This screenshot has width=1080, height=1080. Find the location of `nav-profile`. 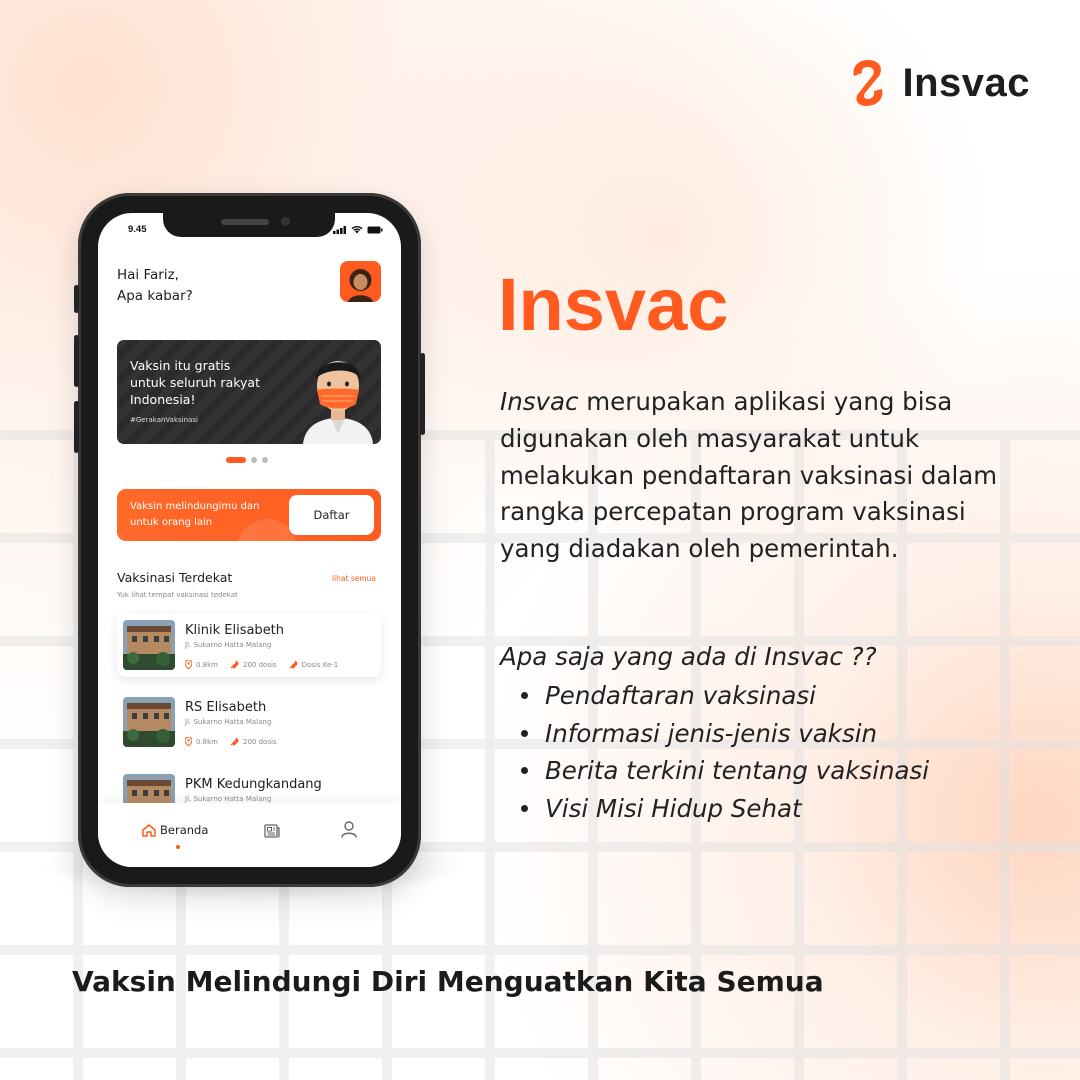

nav-profile is located at coordinates (349, 831).